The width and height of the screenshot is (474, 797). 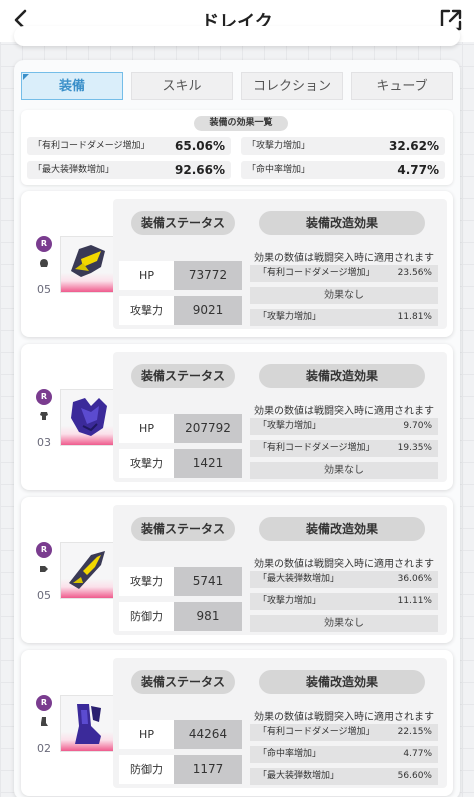 What do you see at coordinates (414, 776) in the screenshot?
I see `mod-value: 56.60%` at bounding box center [414, 776].